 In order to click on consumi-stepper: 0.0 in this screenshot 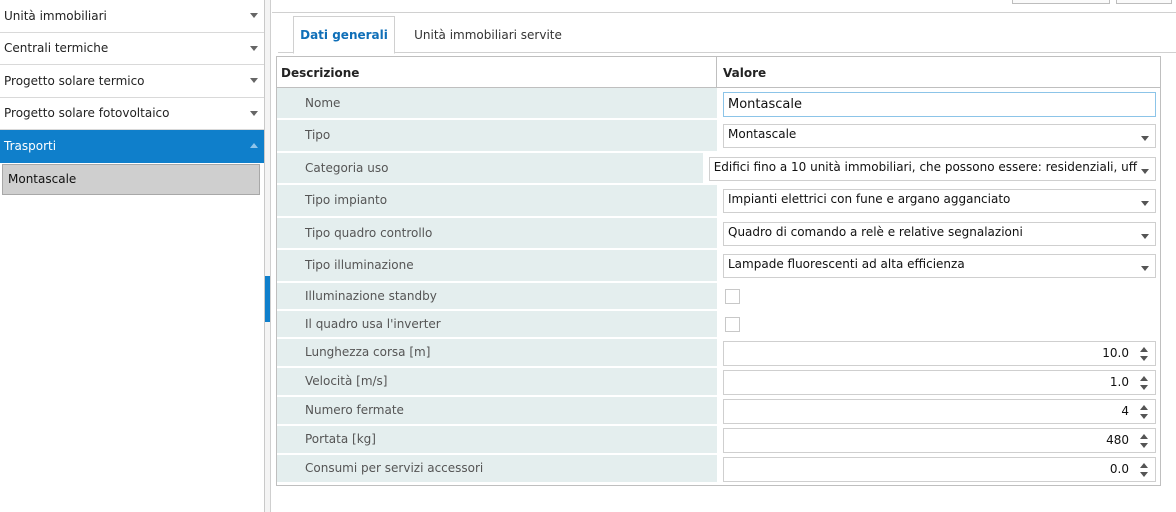, I will do `click(939, 469)`.